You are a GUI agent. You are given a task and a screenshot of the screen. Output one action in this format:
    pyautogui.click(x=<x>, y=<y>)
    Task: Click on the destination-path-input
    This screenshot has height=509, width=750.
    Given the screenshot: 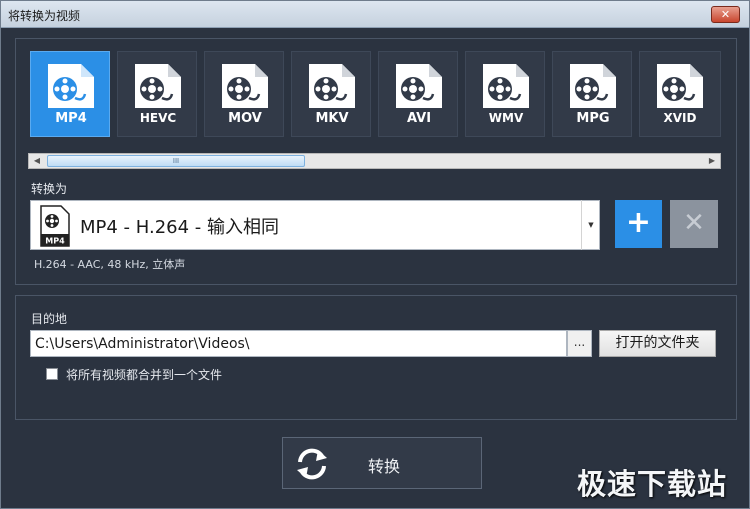 What is the action you would take?
    pyautogui.click(x=298, y=343)
    